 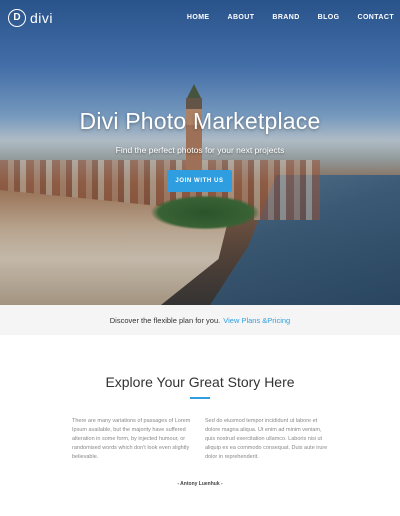 What do you see at coordinates (256, 320) in the screenshot?
I see `view-plans-link: View Plans &Pricing` at bounding box center [256, 320].